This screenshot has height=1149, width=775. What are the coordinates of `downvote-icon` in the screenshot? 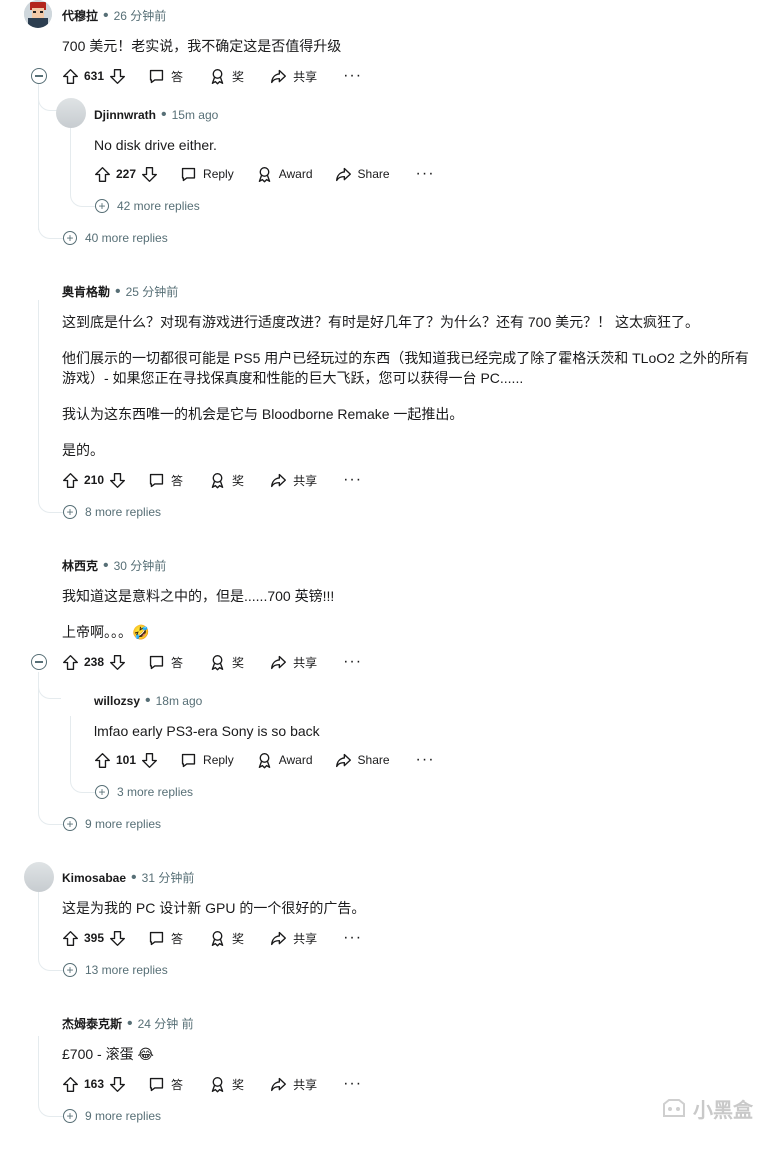 It's located at (150, 760).